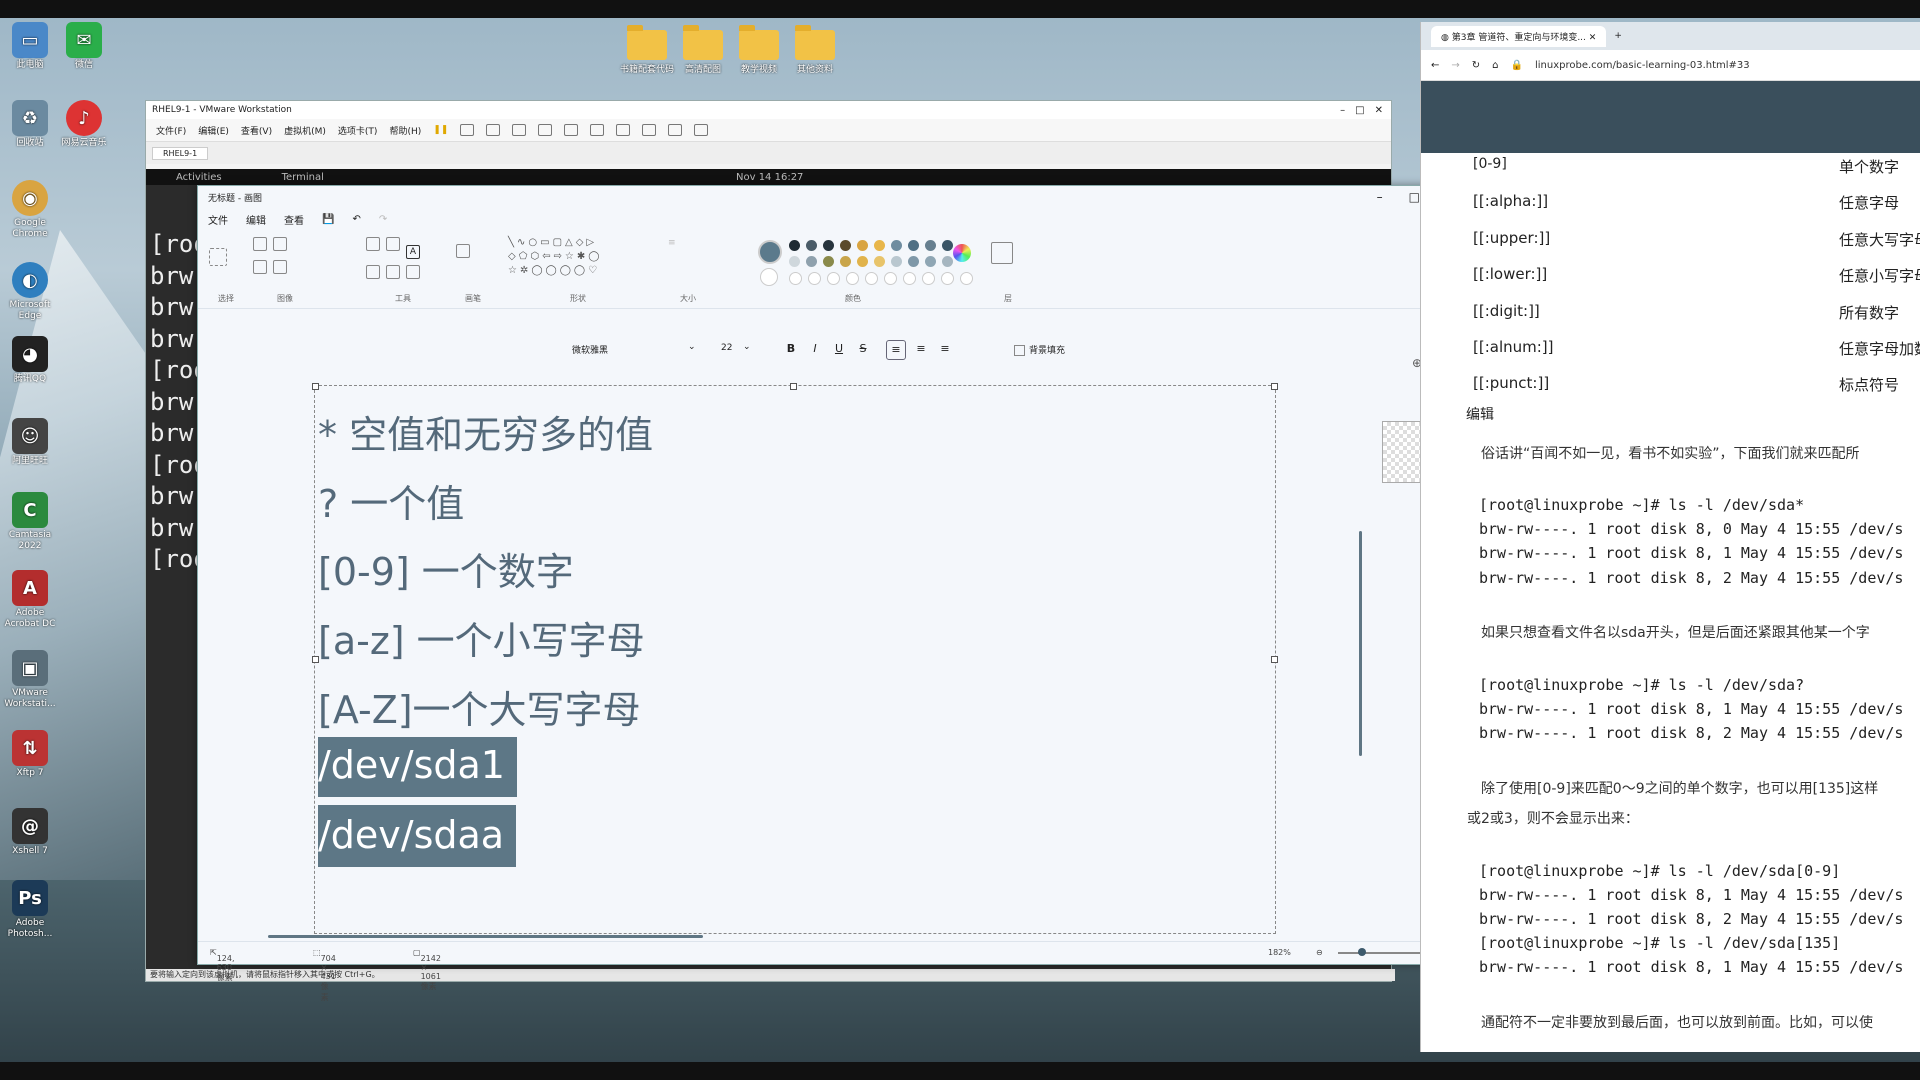 This screenshot has height=1080, width=1920. What do you see at coordinates (1495, 65) in the screenshot?
I see `home-icon: ⌂` at bounding box center [1495, 65].